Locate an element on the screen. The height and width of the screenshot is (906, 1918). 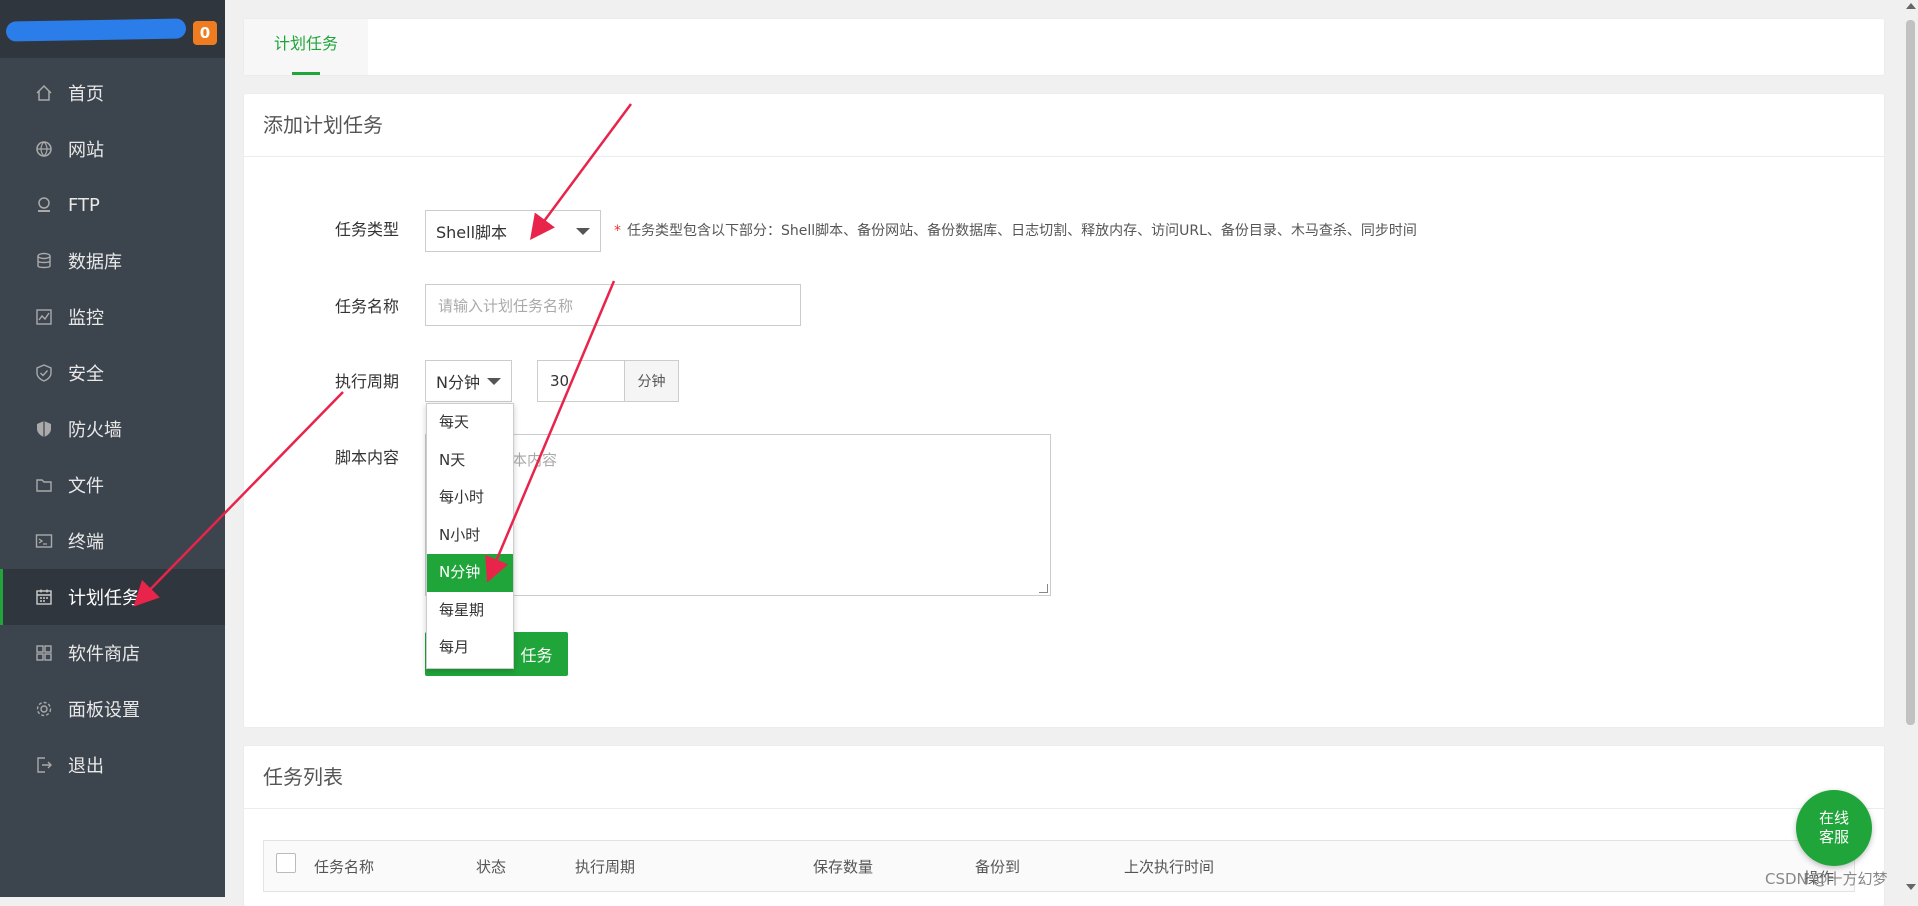
sidebar-item-label: FTP is located at coordinates (84, 205).